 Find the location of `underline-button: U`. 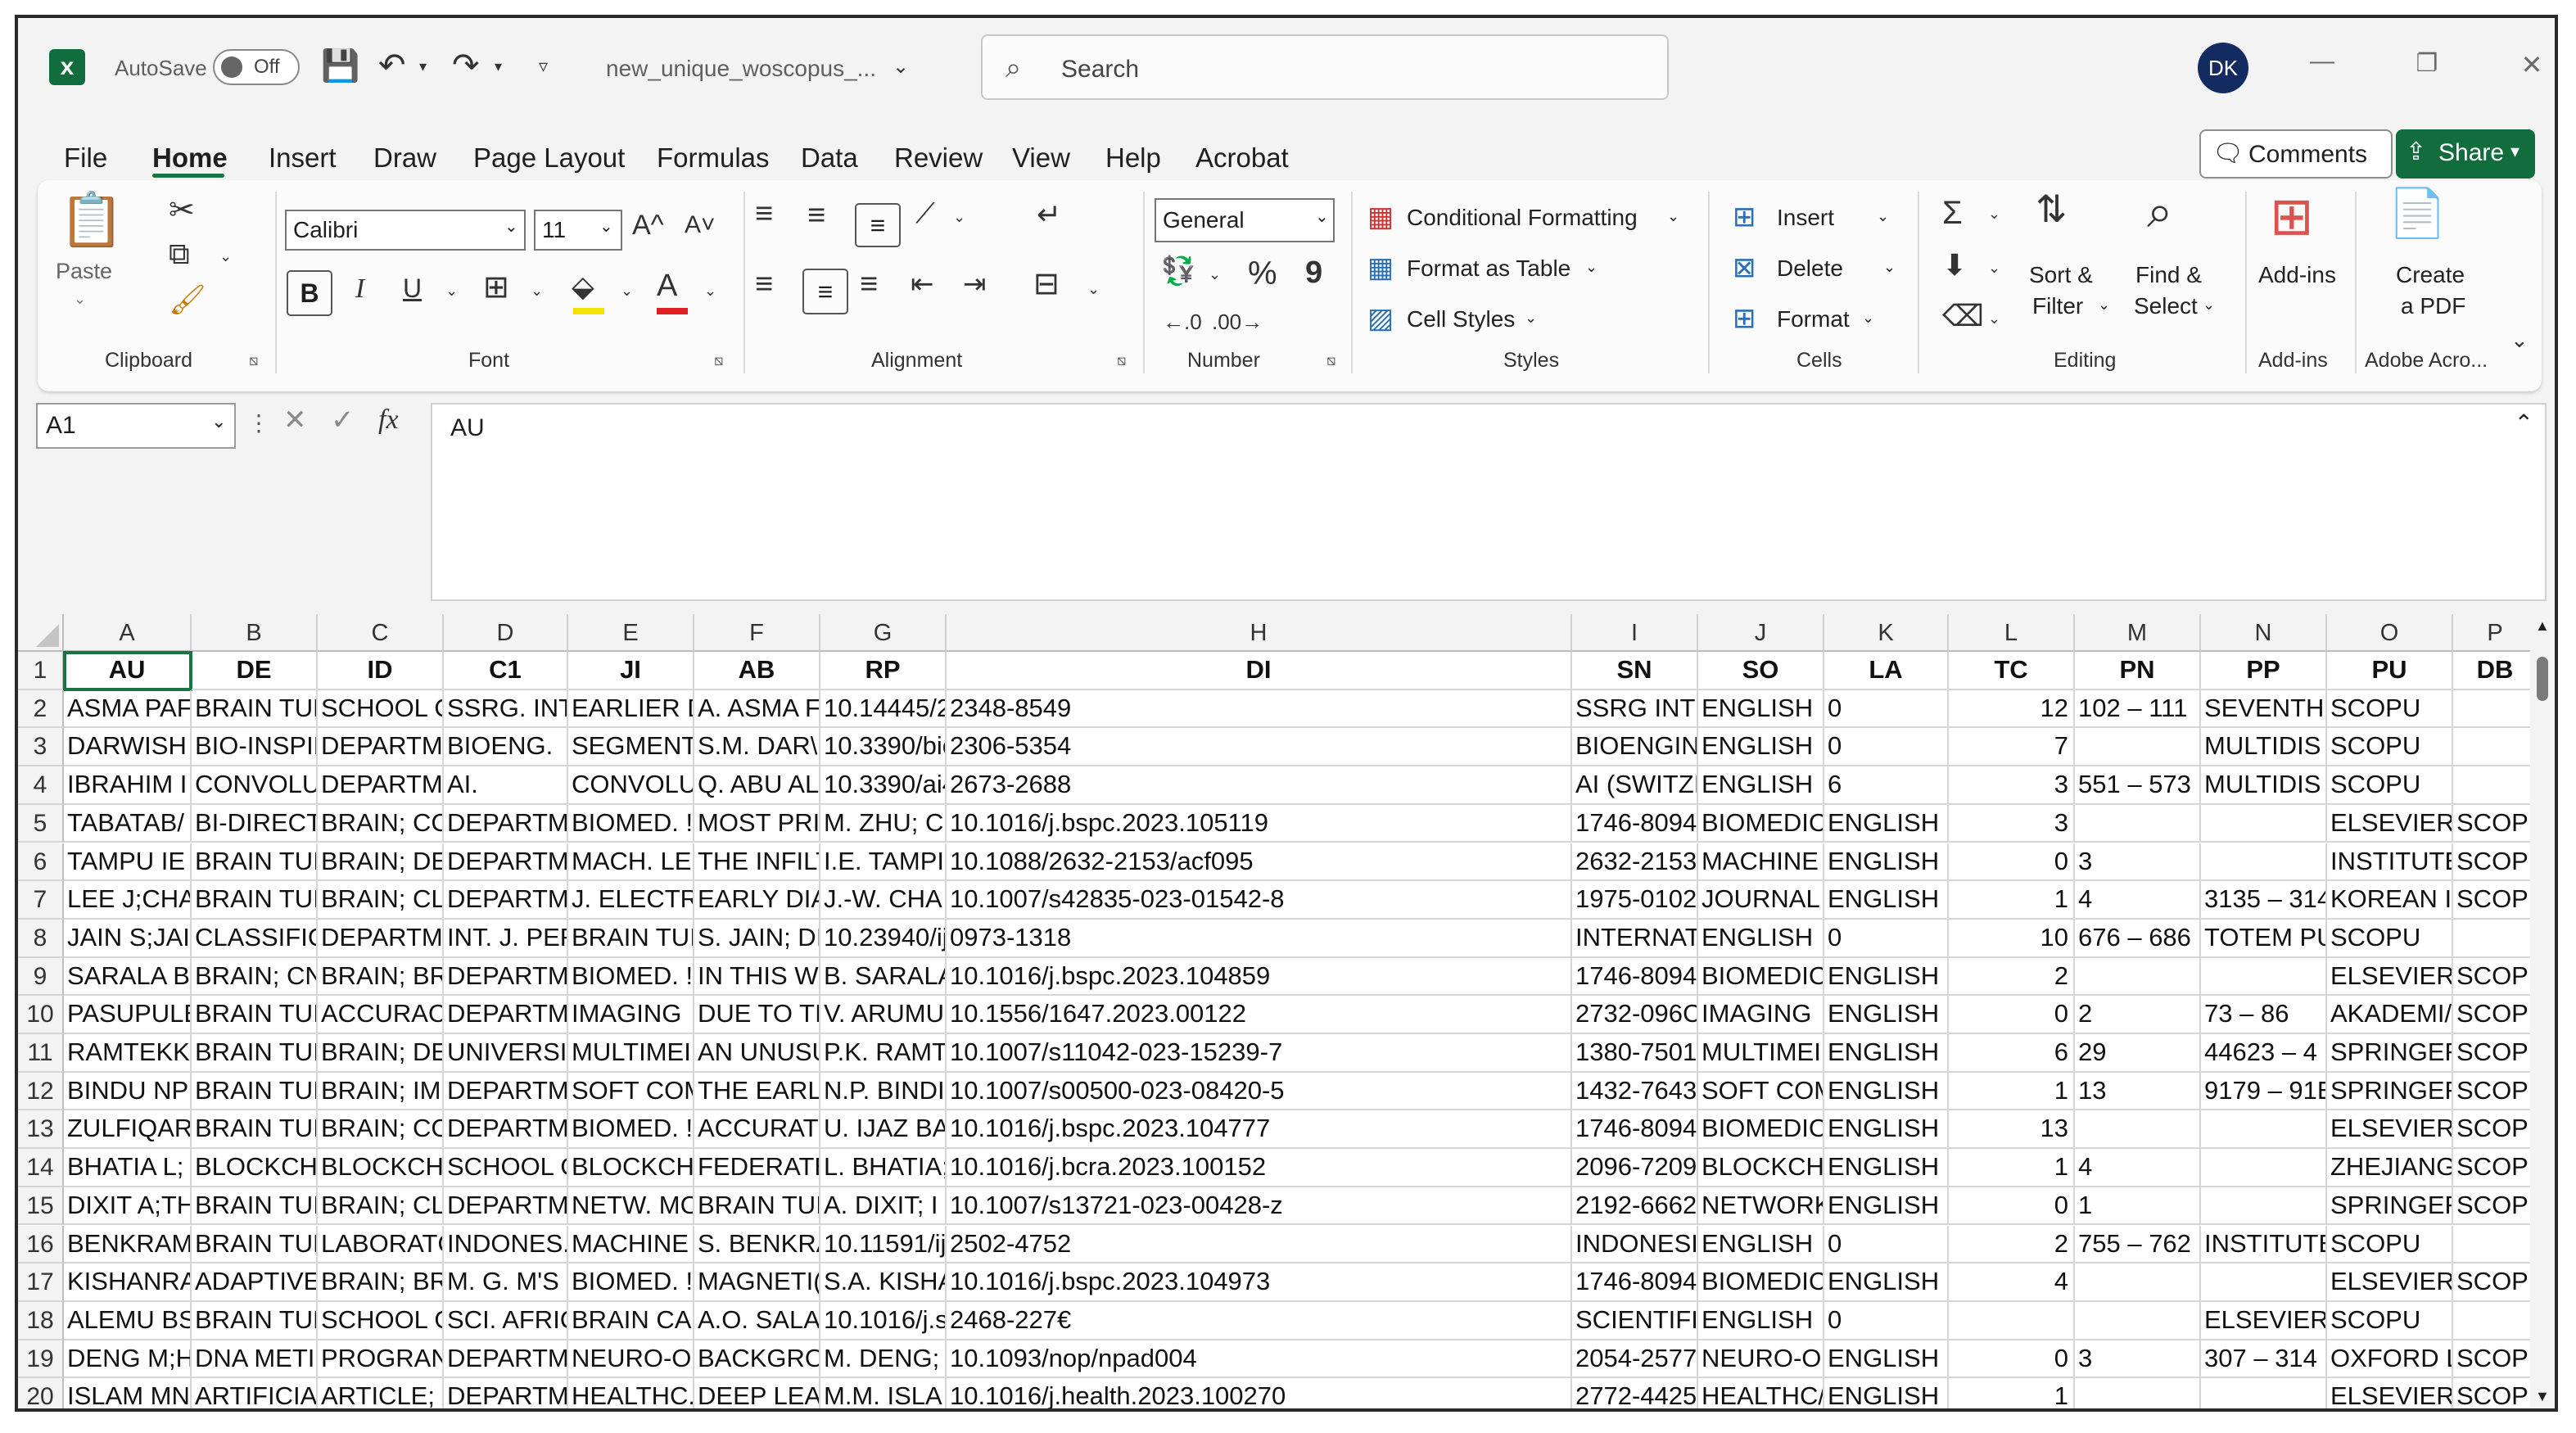

underline-button: U is located at coordinates (412, 288).